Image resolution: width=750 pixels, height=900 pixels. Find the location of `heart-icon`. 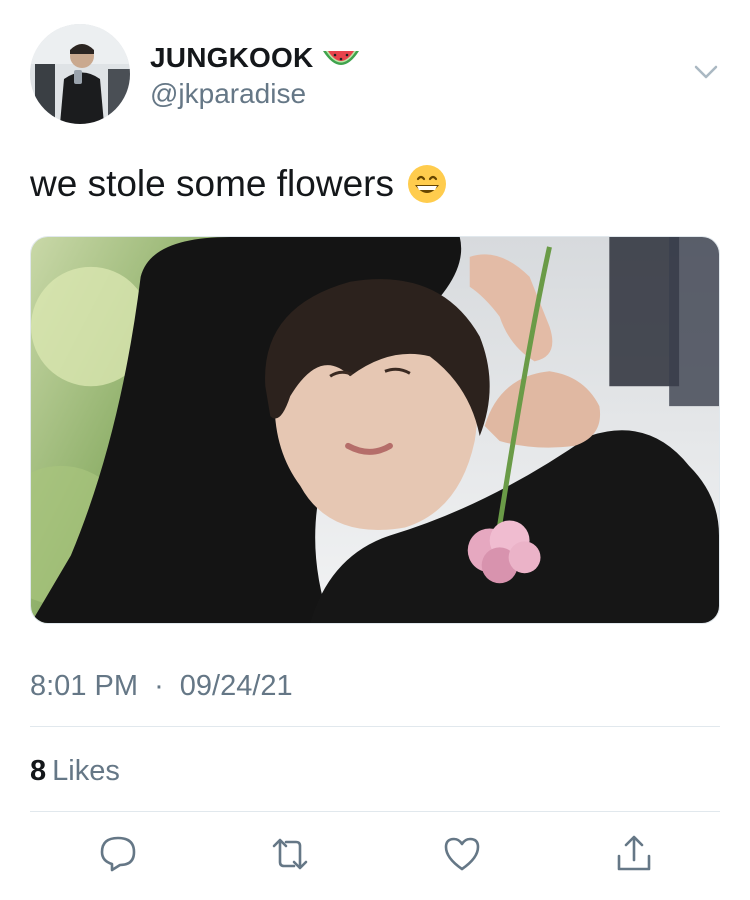

heart-icon is located at coordinates (462, 854).